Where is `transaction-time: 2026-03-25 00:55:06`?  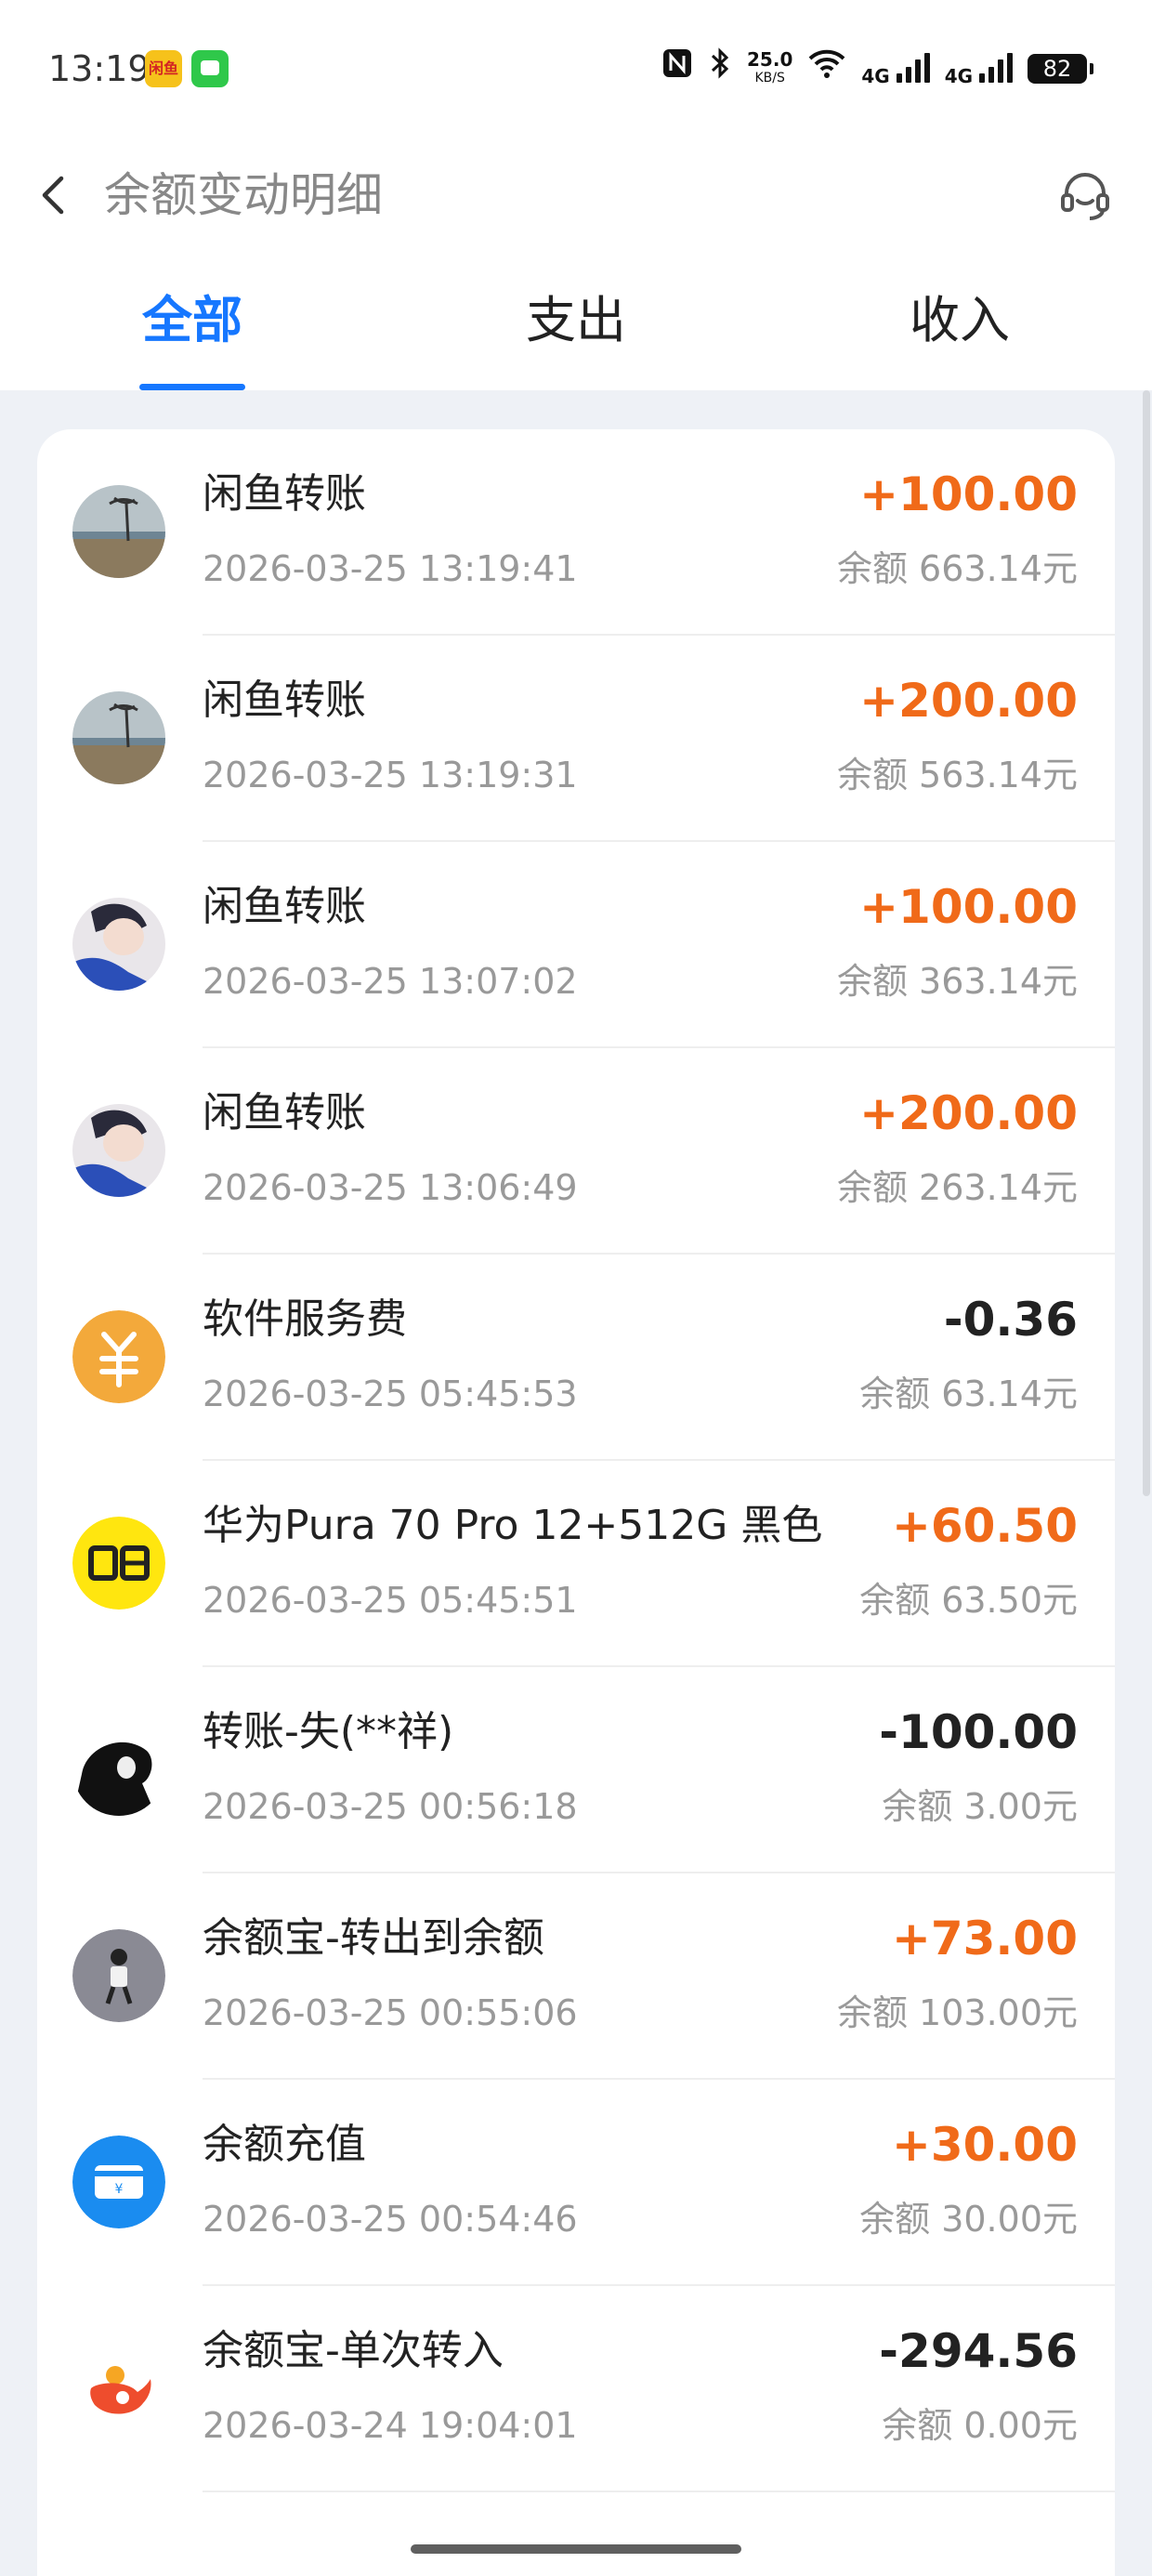
transaction-time: 2026-03-25 00:55:06 is located at coordinates (390, 2012).